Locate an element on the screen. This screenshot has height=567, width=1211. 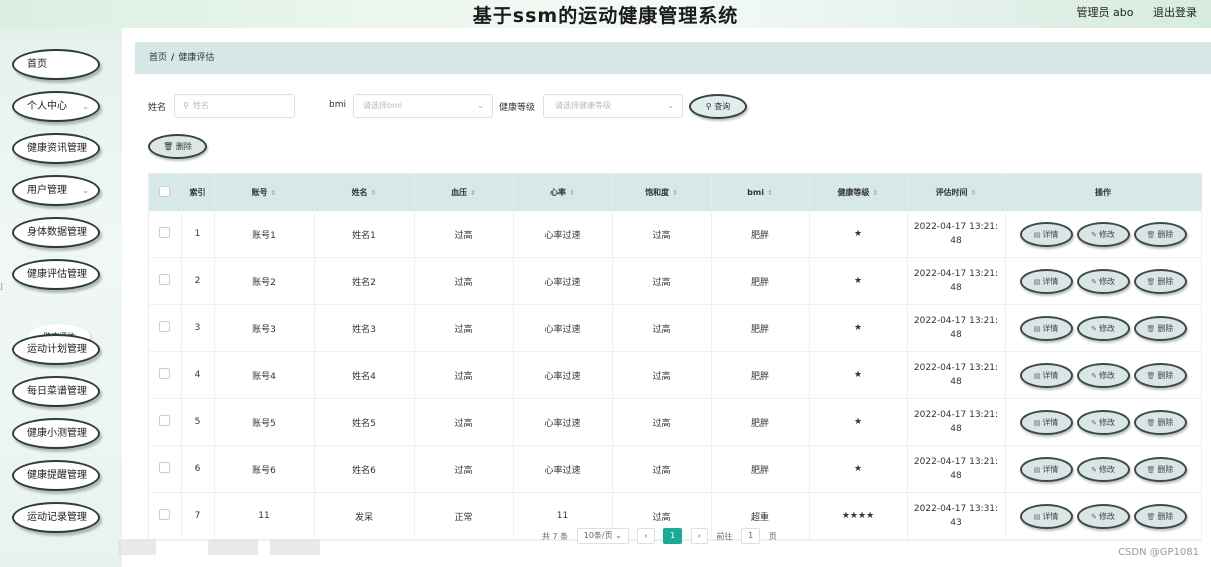
level-select: 请选择健康等级 ⌄ is located at coordinates (613, 106).